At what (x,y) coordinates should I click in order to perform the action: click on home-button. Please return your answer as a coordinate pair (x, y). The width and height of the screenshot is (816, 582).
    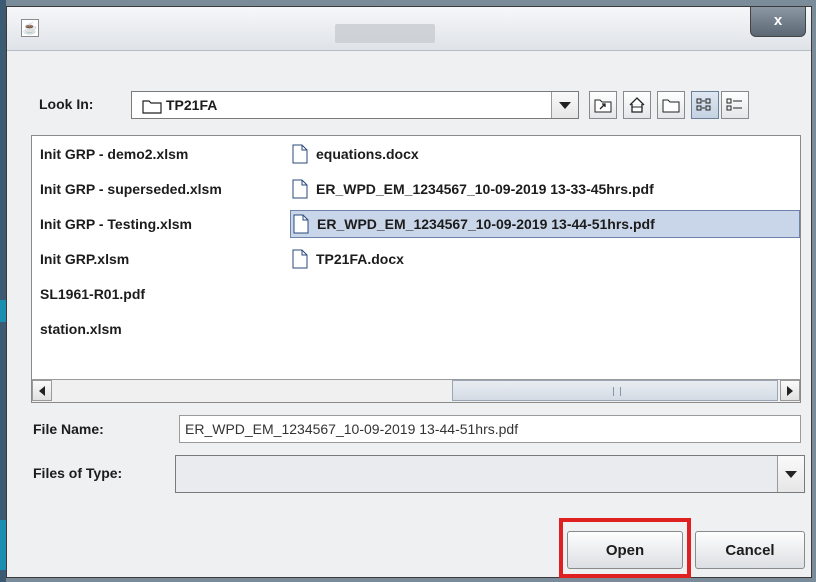
    Looking at the image, I should click on (637, 105).